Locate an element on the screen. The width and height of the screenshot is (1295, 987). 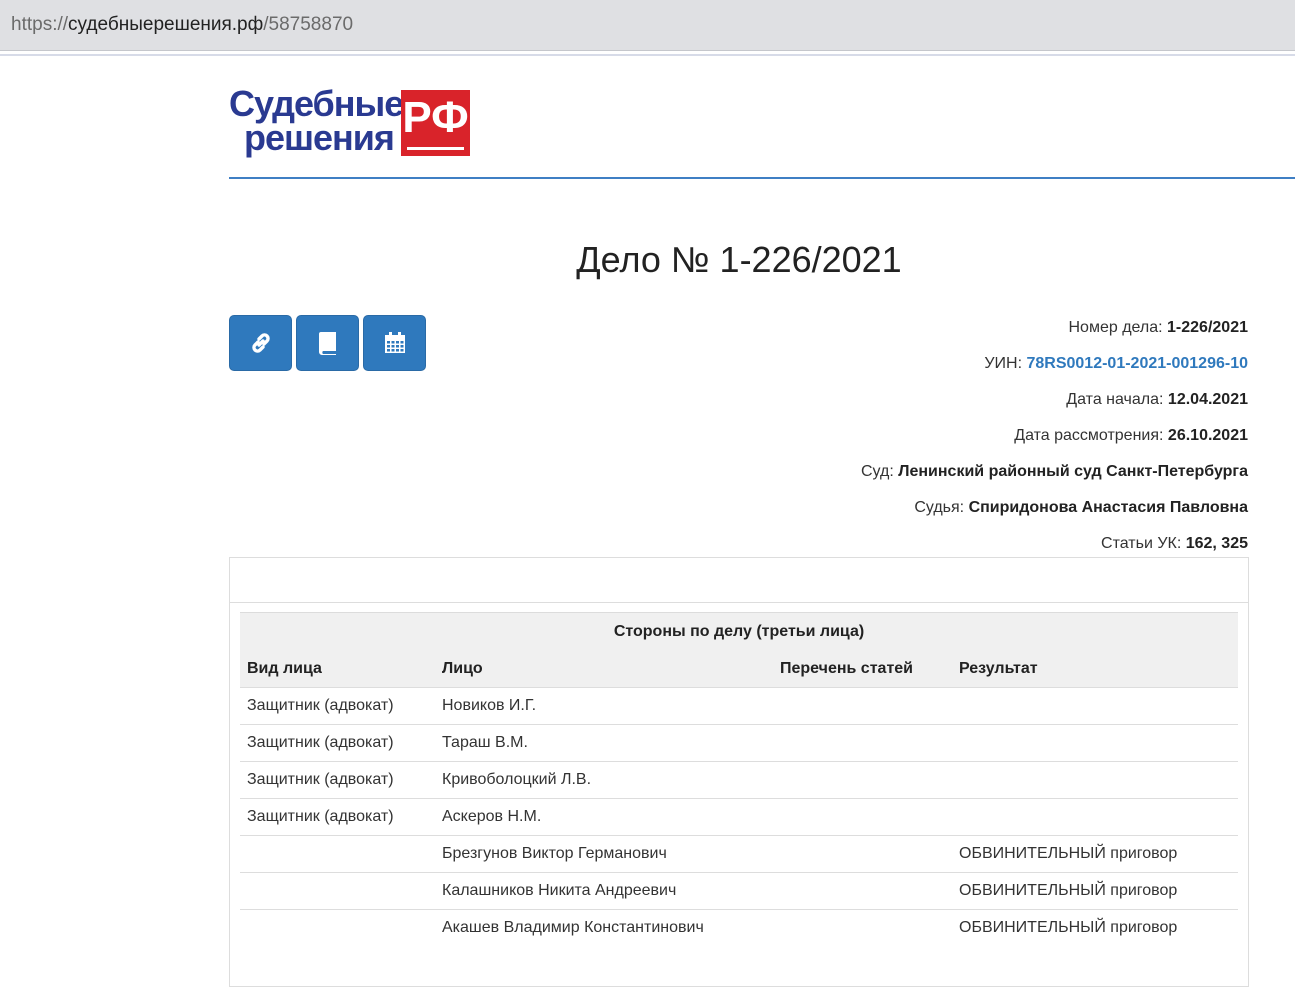
judge-label: Судья: is located at coordinates (939, 507).